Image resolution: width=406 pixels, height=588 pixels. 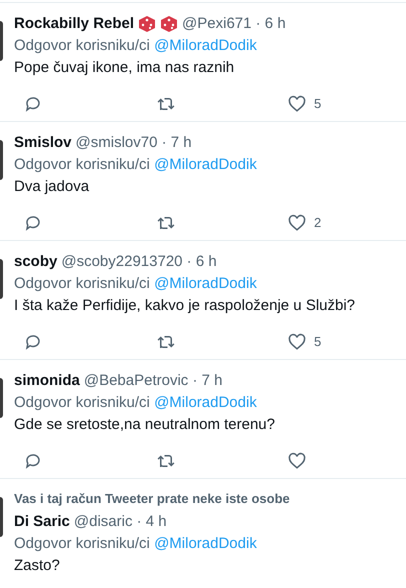 I want to click on user-name: simonida, so click(x=47, y=381).